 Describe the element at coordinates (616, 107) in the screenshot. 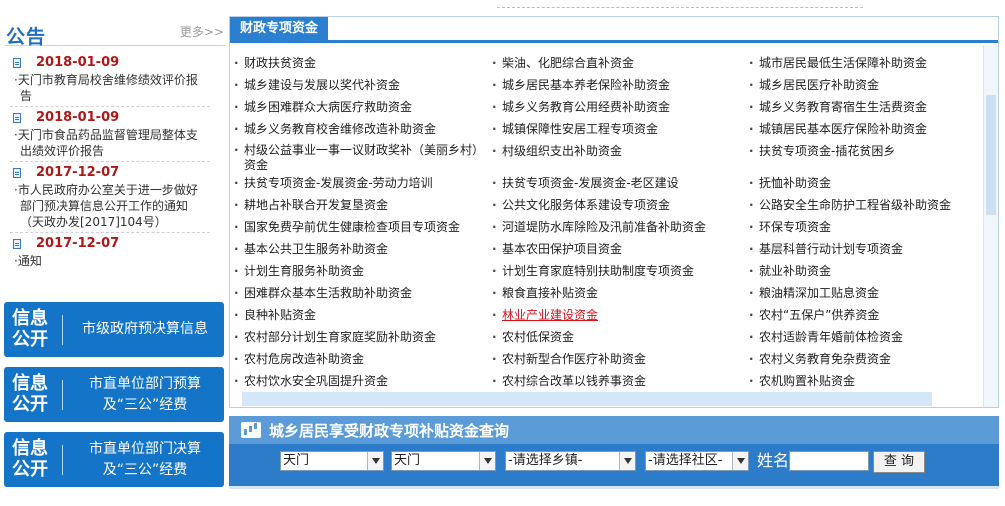

I see `fund-link: 城乡义务教育公用经费补助资金` at that location.